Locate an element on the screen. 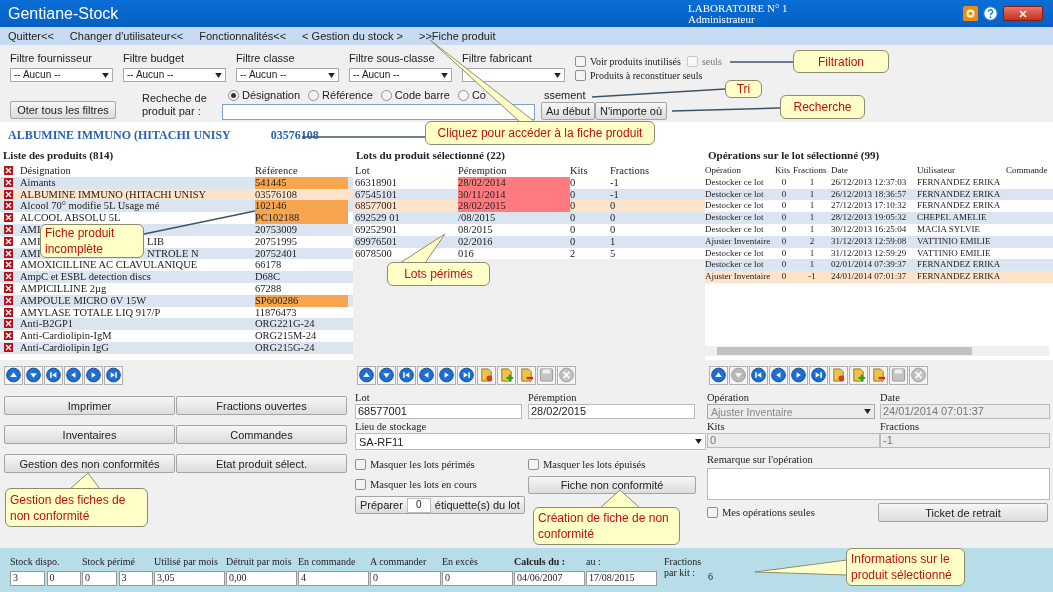  horizontal-scrollbar is located at coordinates (877, 351).